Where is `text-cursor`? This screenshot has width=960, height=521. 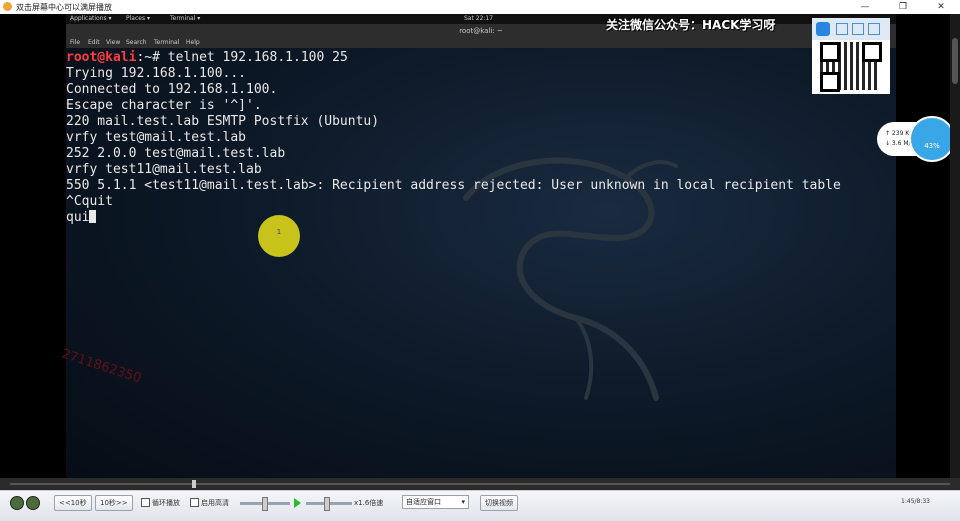
text-cursor is located at coordinates (93, 216).